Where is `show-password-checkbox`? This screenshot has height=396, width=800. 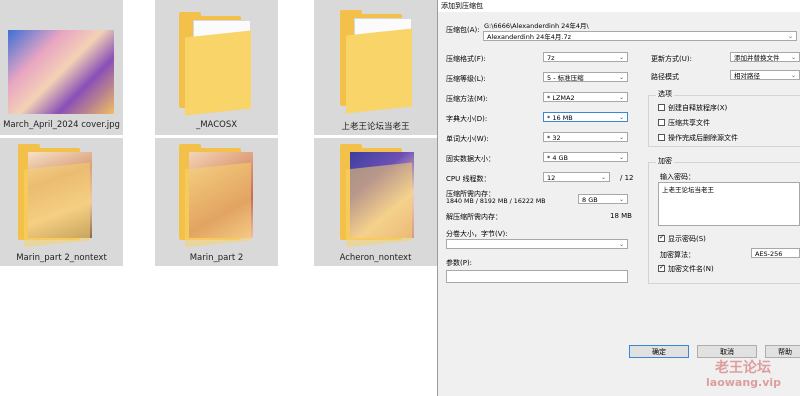 show-password-checkbox is located at coordinates (661, 237).